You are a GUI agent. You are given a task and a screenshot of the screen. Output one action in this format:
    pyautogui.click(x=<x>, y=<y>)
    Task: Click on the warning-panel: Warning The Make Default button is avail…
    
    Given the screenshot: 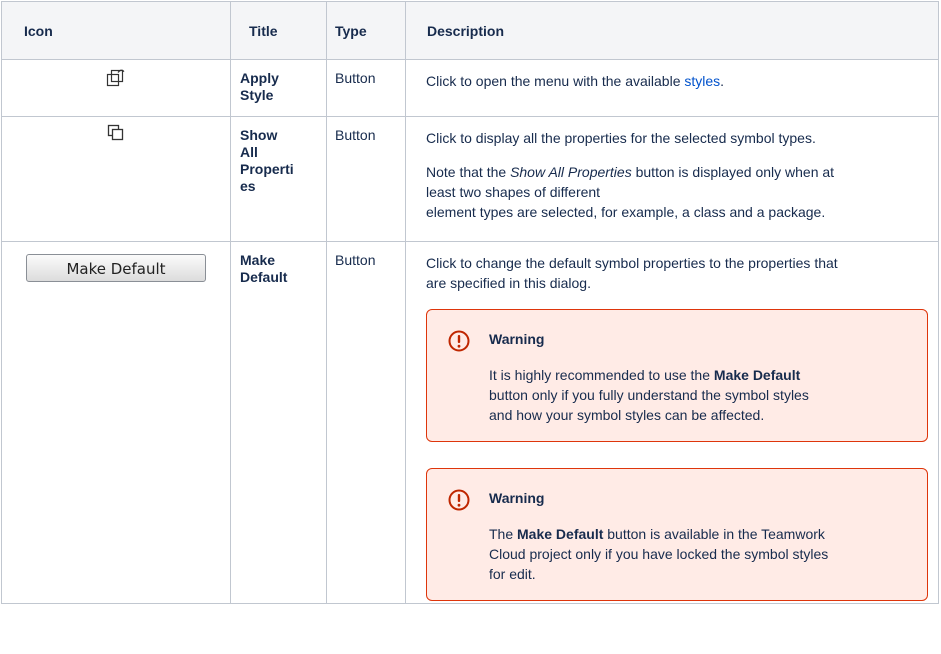 What is the action you would take?
    pyautogui.click(x=677, y=534)
    